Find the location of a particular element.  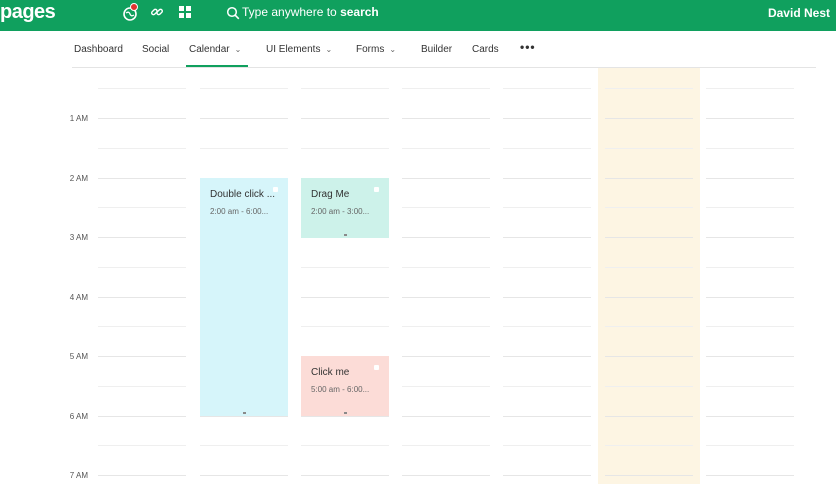

more-menu-icon: ••• is located at coordinates (528, 47).